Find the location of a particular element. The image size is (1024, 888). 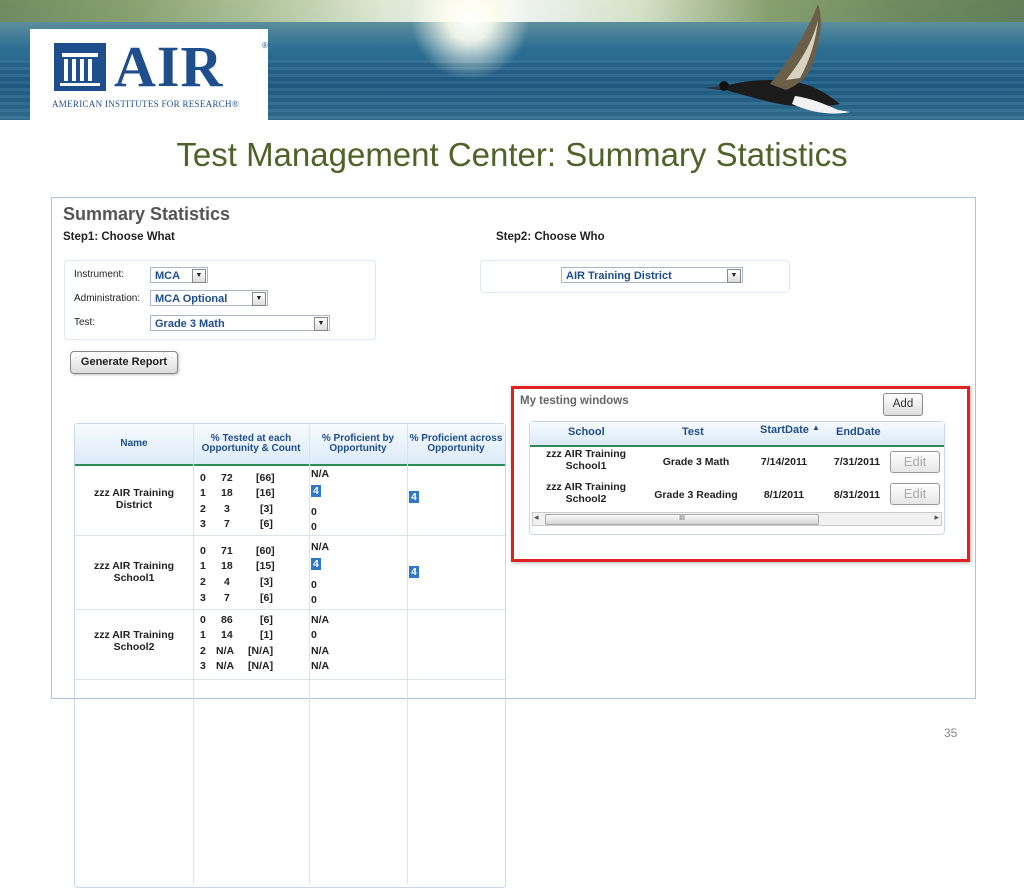

summary-heading: Summary Statistics is located at coordinates (147, 214).